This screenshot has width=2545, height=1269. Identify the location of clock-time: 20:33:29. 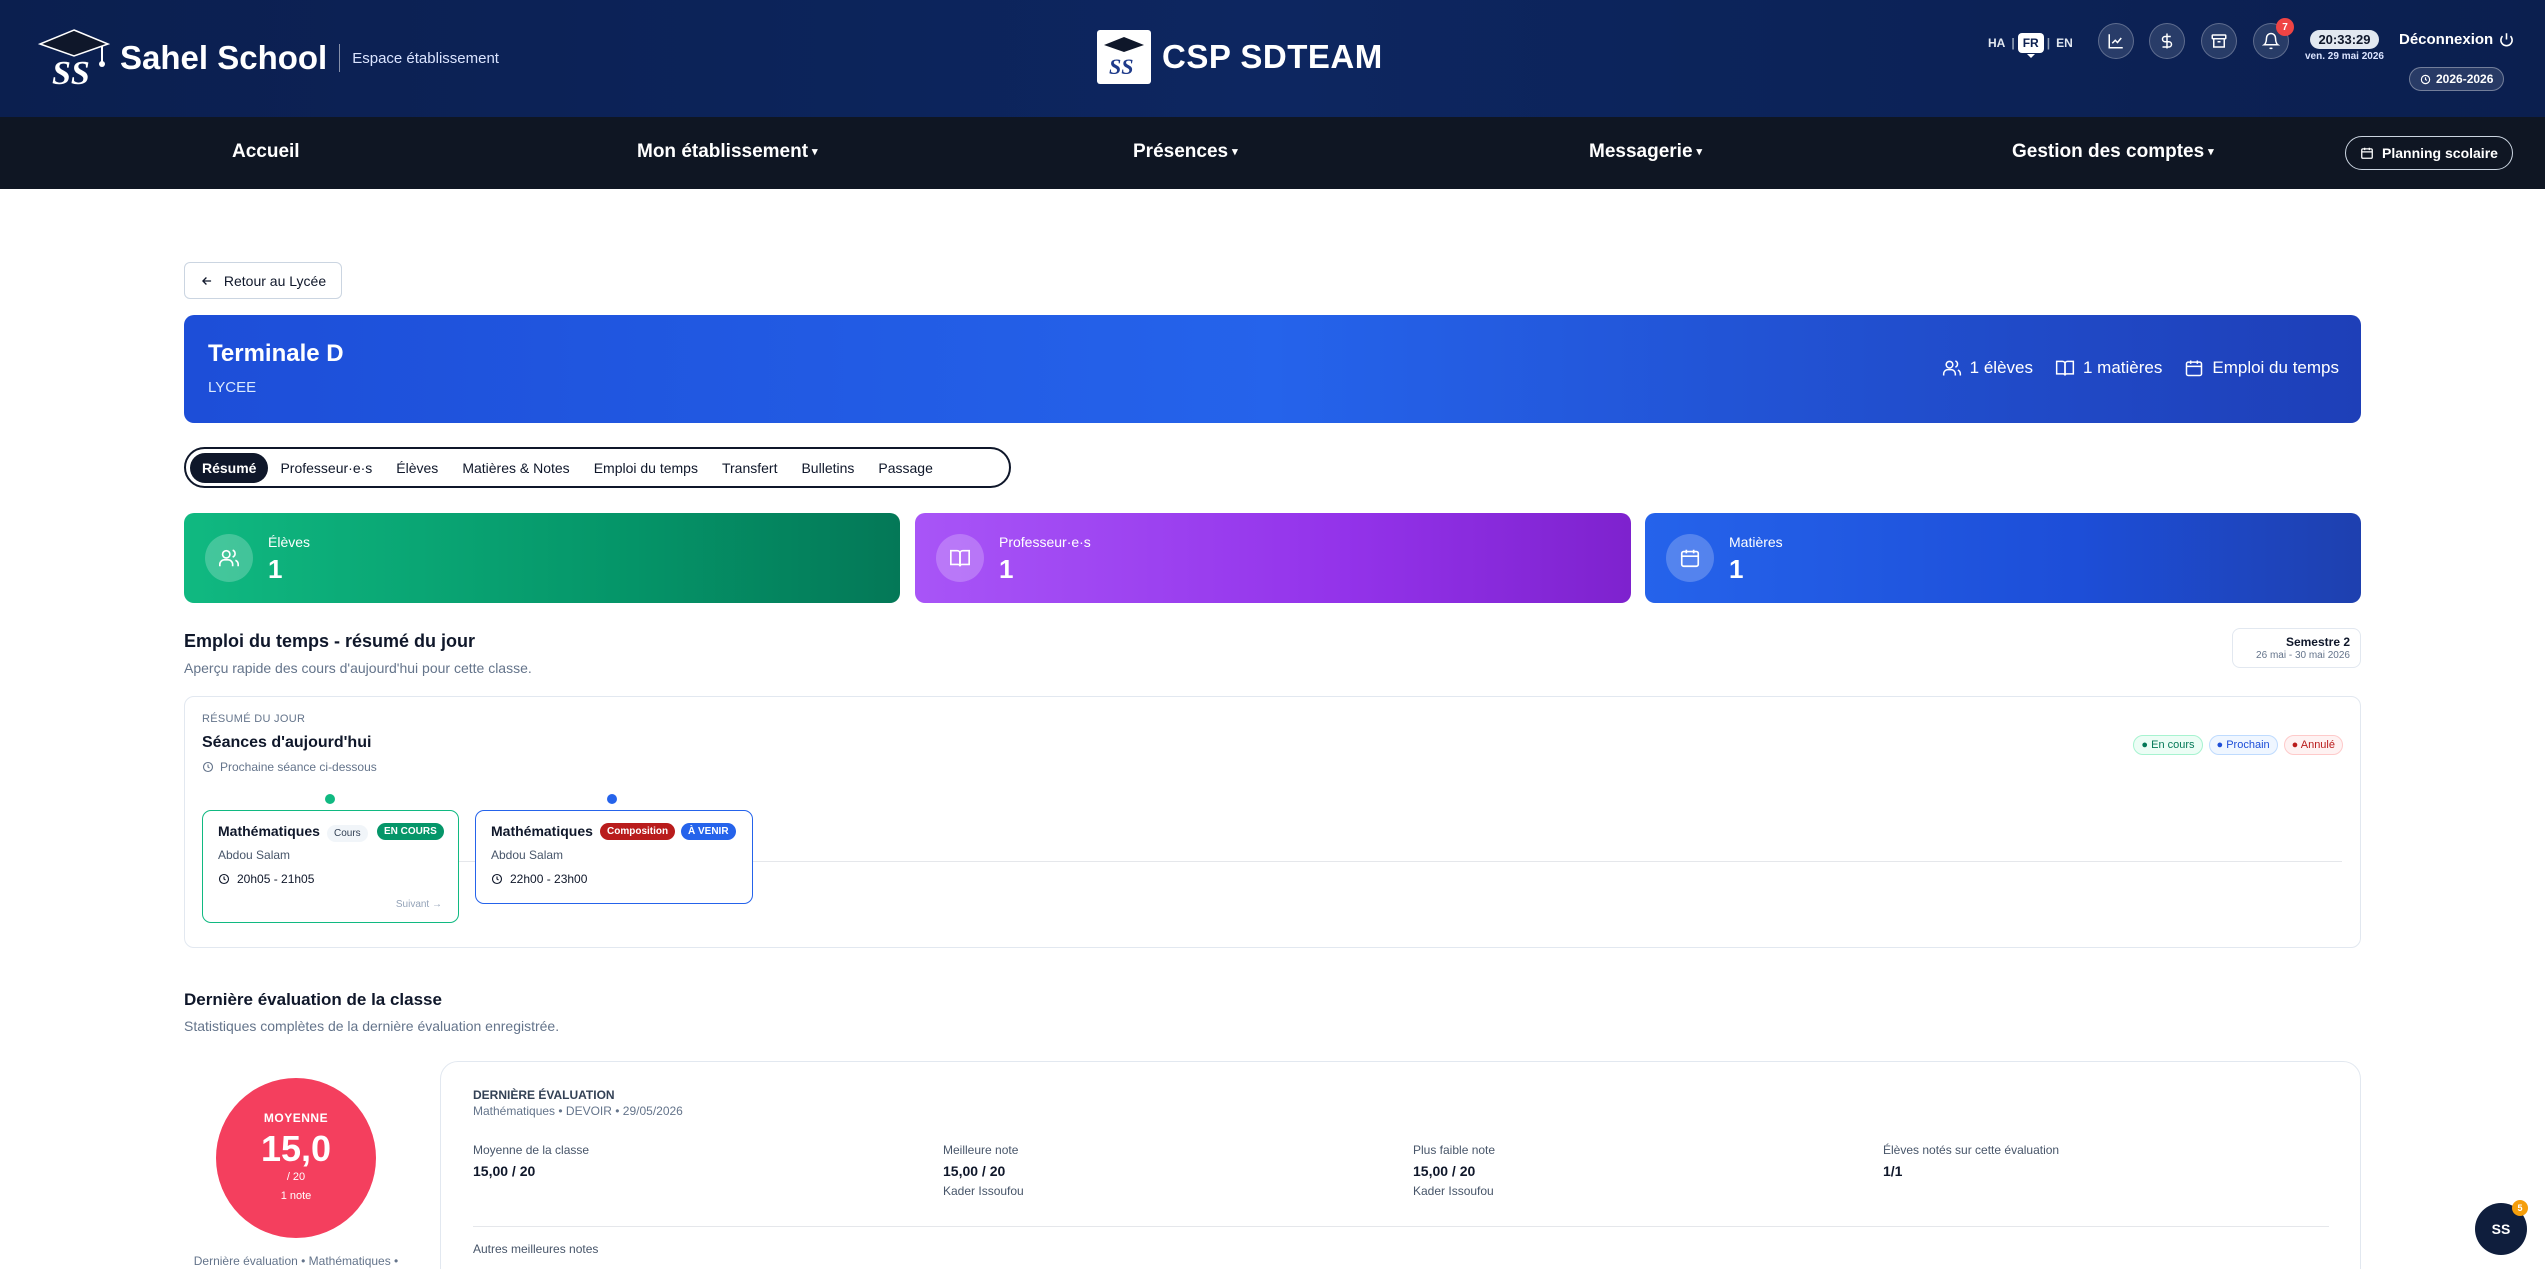
(2344, 39).